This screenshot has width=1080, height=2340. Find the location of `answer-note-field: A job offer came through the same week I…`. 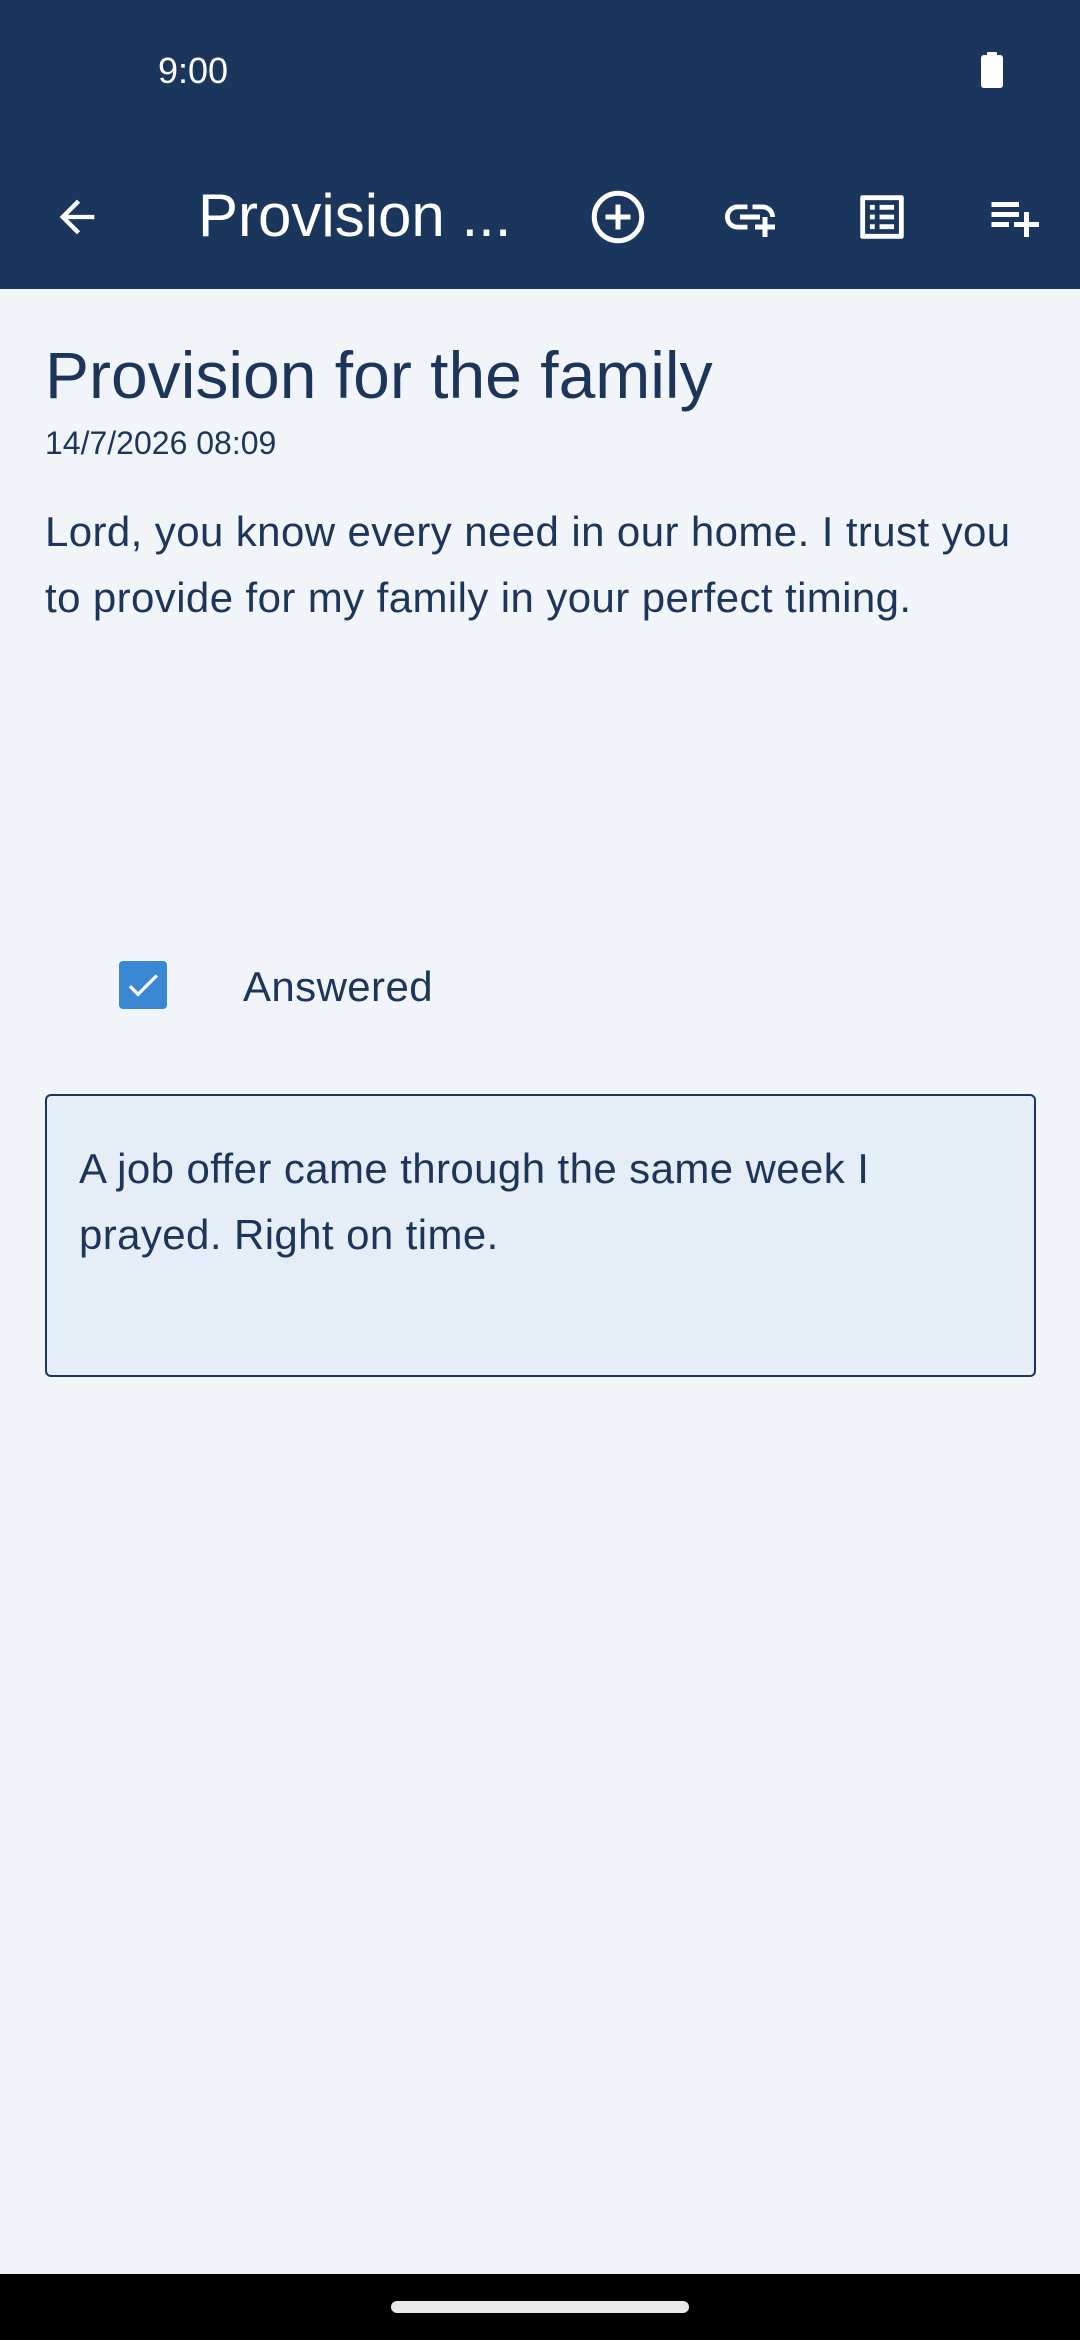

answer-note-field: A job offer came through the same week I… is located at coordinates (540, 1235).